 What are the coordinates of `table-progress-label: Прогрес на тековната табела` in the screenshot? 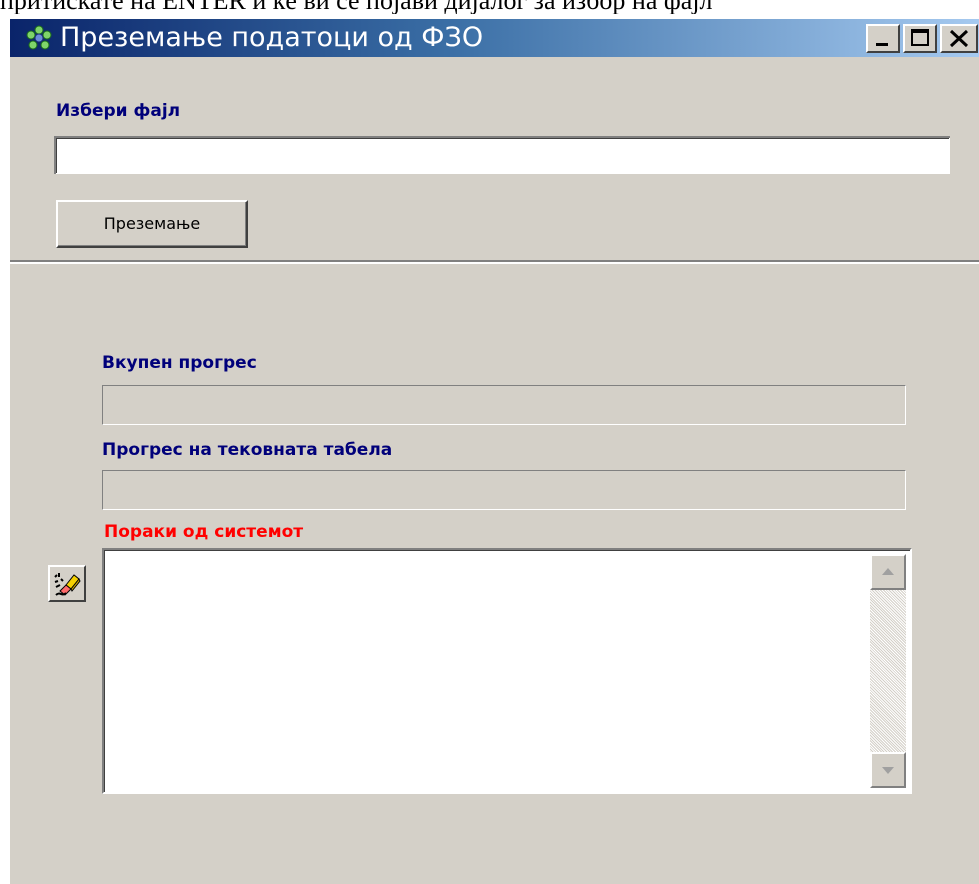 It's located at (247, 450).